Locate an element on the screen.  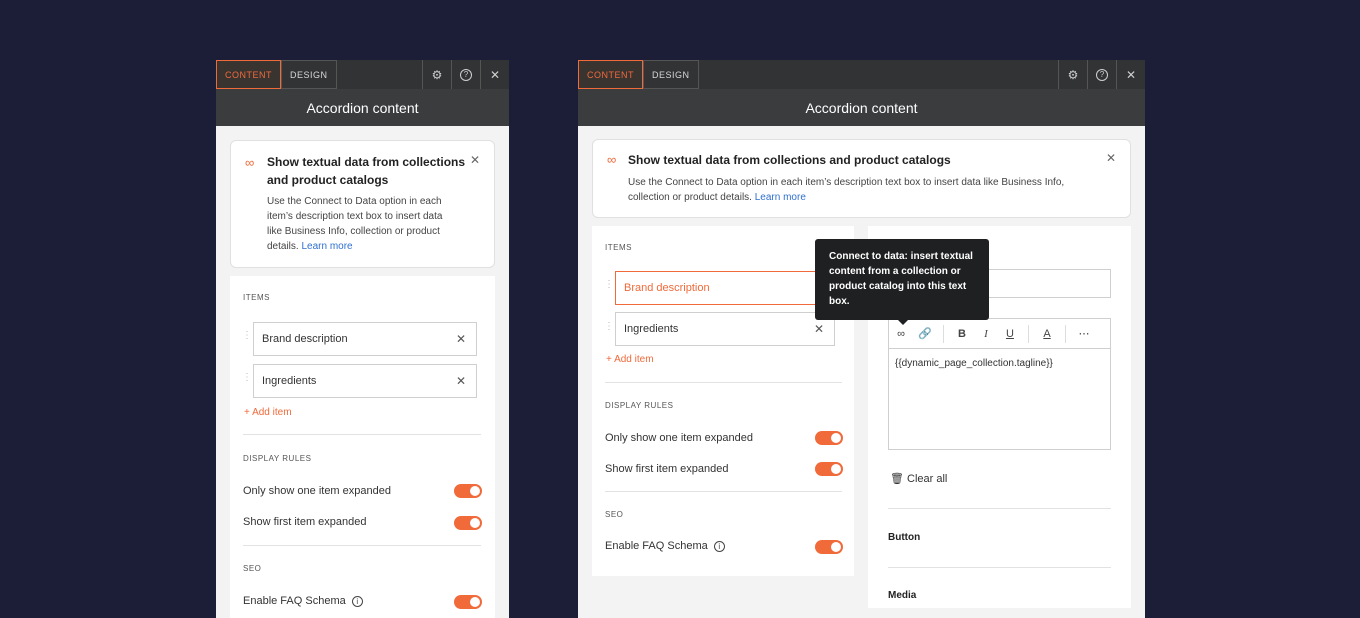
link-icon: 🔗 is located at coordinates (925, 333).